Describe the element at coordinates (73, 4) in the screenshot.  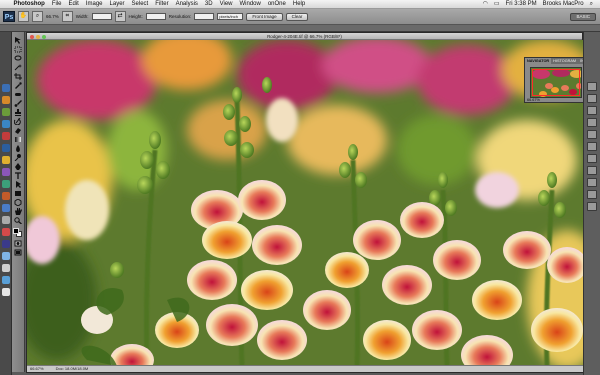
I see `menu-edit: Edit` at that location.